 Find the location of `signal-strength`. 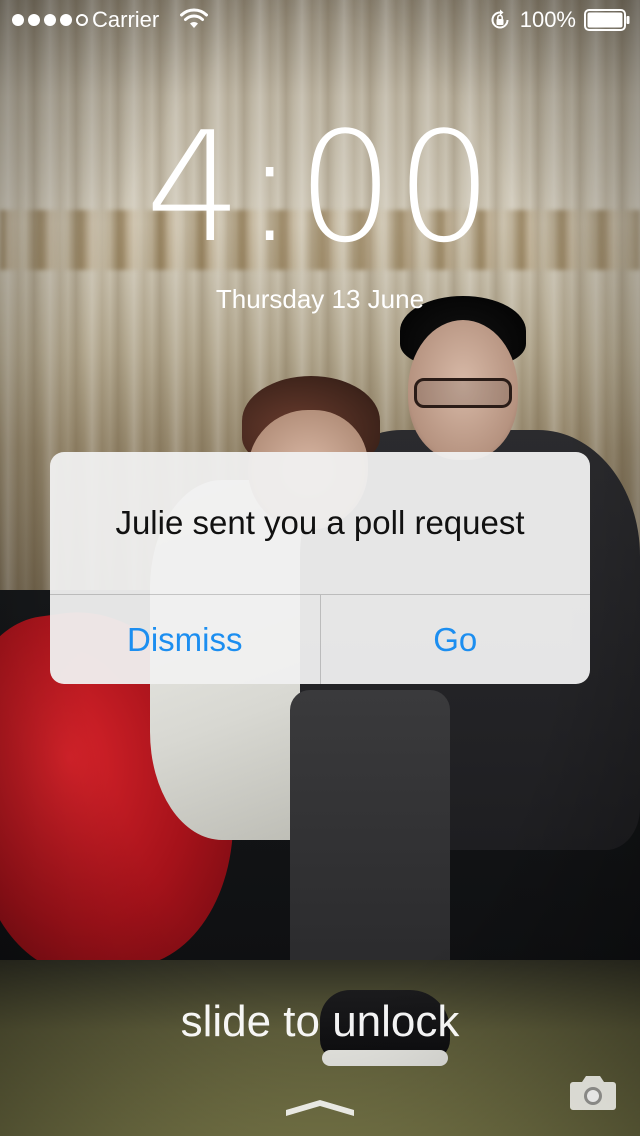

signal-strength is located at coordinates (50, 20).